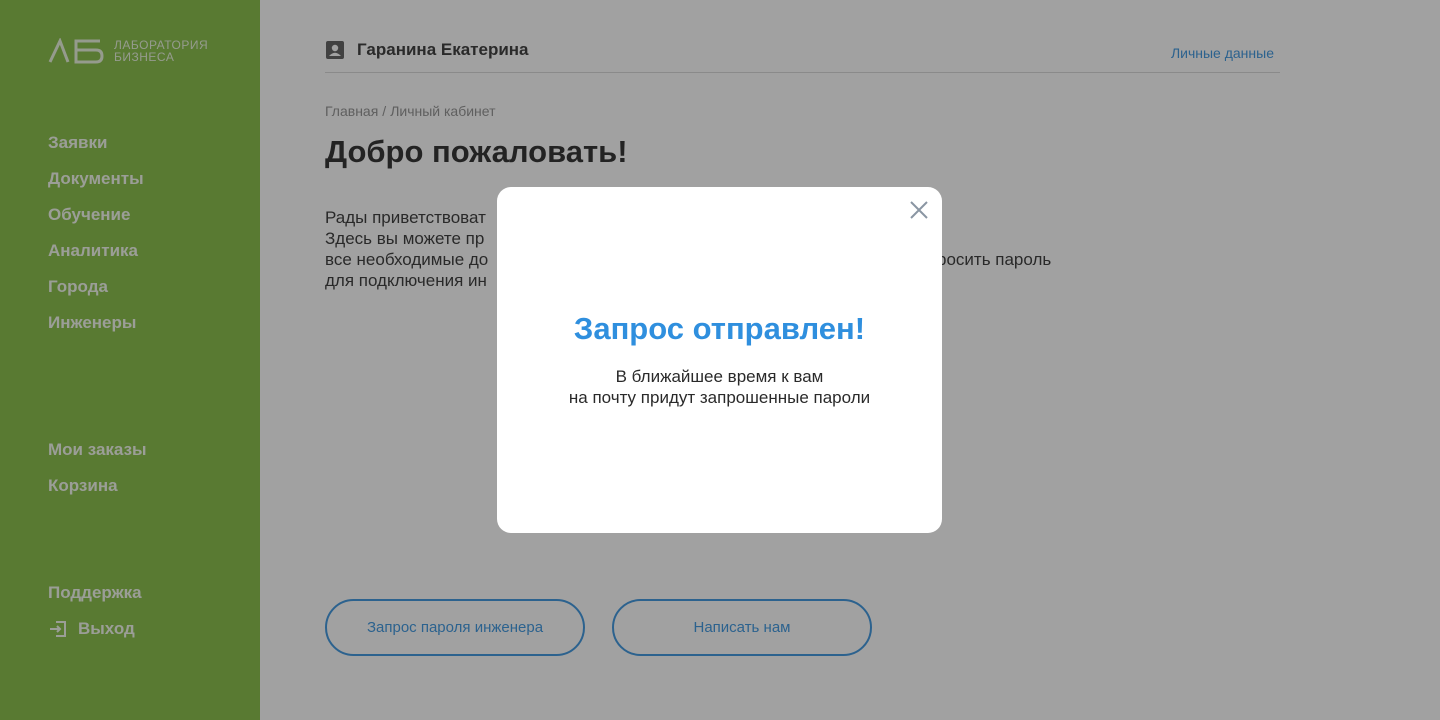 Image resolution: width=1440 pixels, height=720 pixels. I want to click on modal-message-line: на почту придут запрошенные пароли, so click(719, 397).